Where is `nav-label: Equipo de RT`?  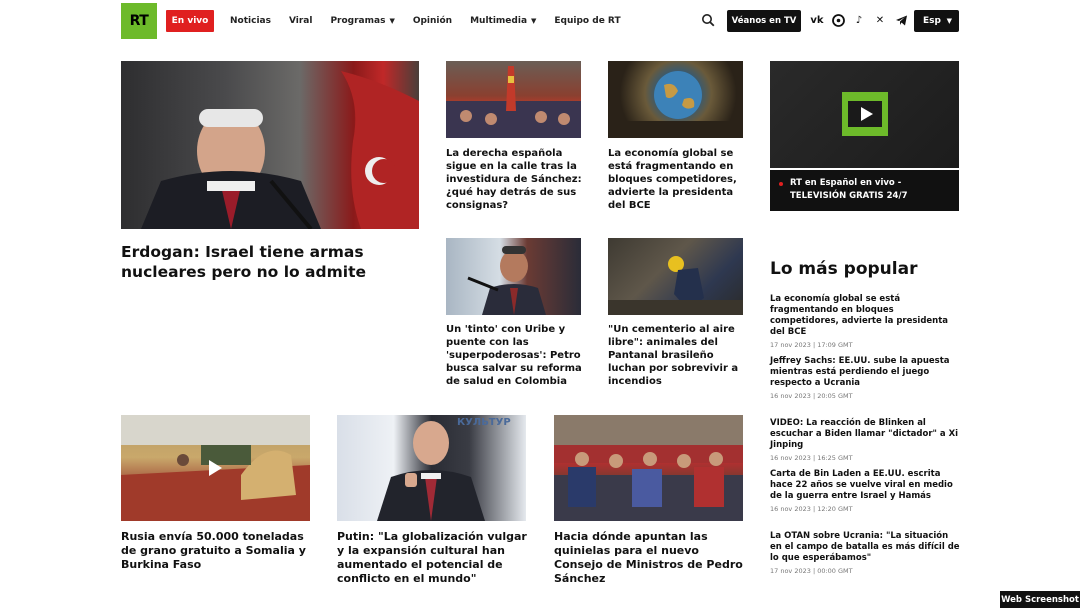
nav-label: Equipo de RT is located at coordinates (587, 21).